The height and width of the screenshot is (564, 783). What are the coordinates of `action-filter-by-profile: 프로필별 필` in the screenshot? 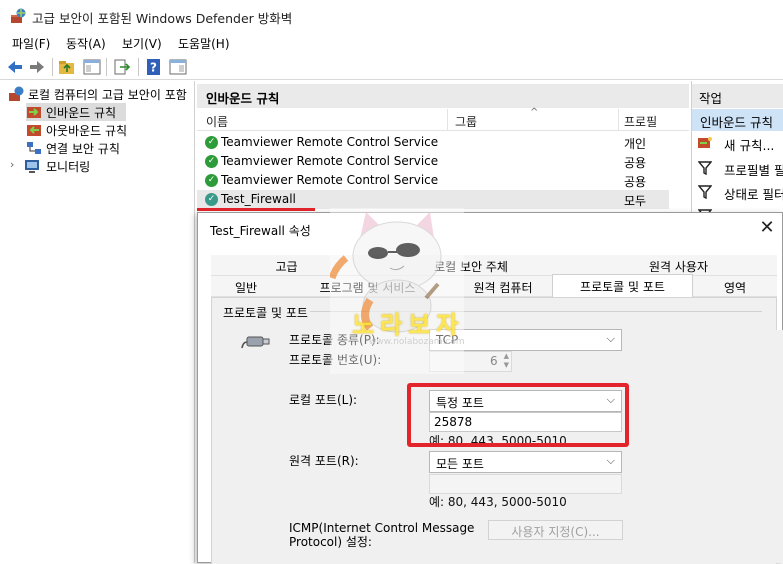 It's located at (737, 168).